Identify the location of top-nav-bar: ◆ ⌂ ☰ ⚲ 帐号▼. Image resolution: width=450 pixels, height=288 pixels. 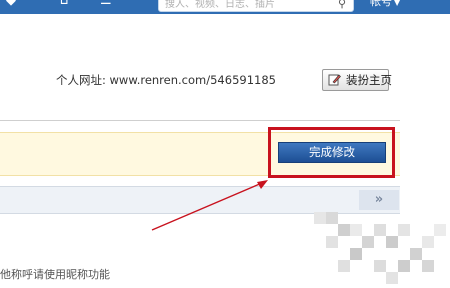
(225, 7).